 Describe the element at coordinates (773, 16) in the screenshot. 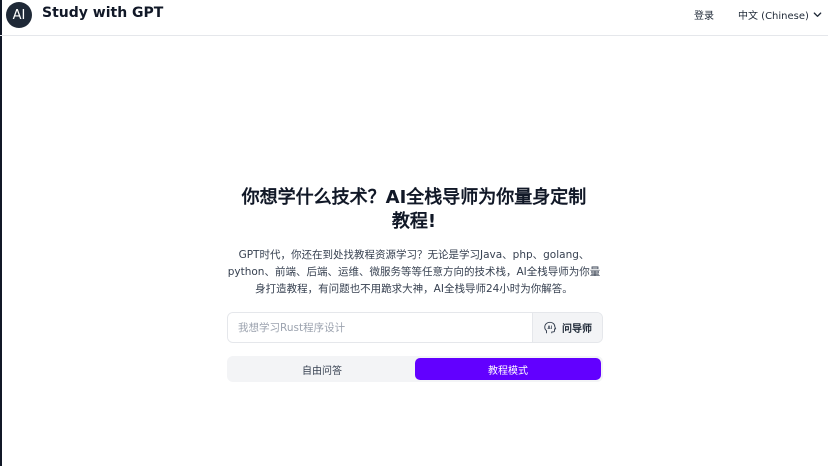

I see `language-label: 中文 (Chinese)` at that location.